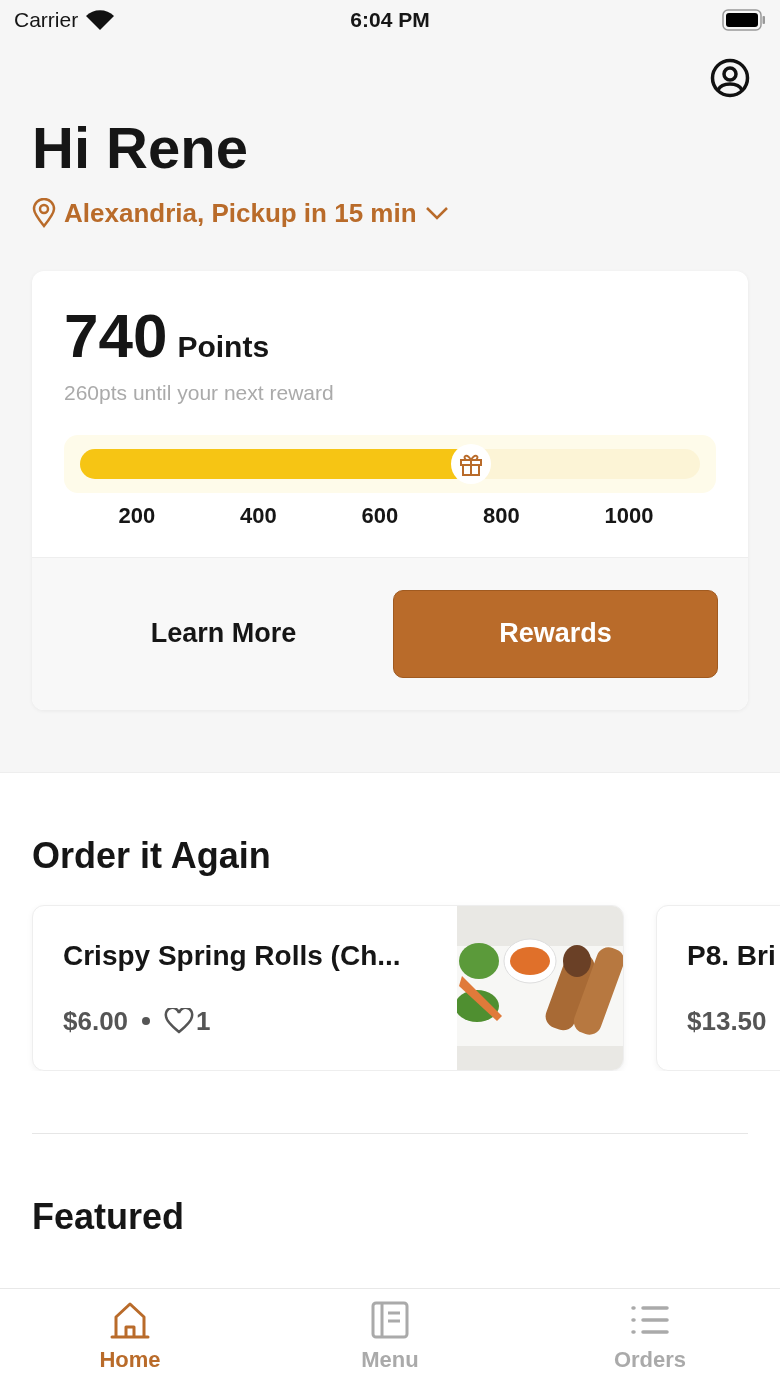  Describe the element at coordinates (223, 346) in the screenshot. I see `points-label: Points` at that location.